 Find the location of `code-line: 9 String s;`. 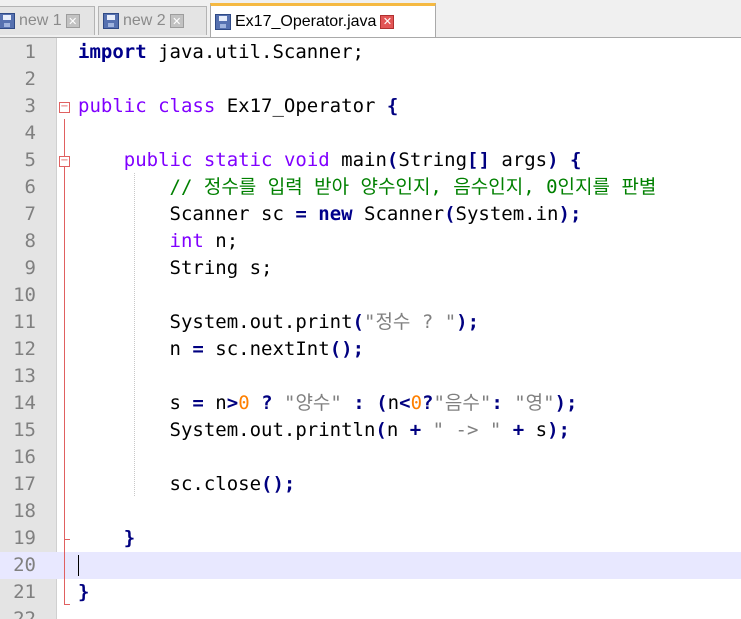

code-line: 9 String s; is located at coordinates (370, 268).